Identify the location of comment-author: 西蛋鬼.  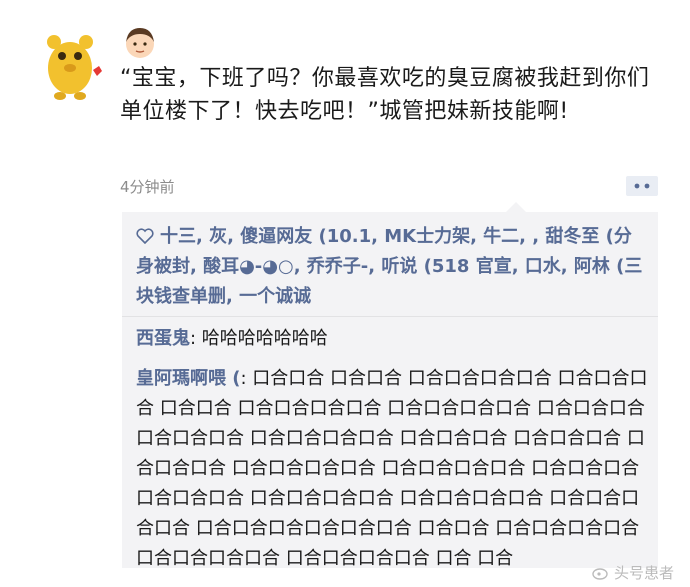
(163, 338).